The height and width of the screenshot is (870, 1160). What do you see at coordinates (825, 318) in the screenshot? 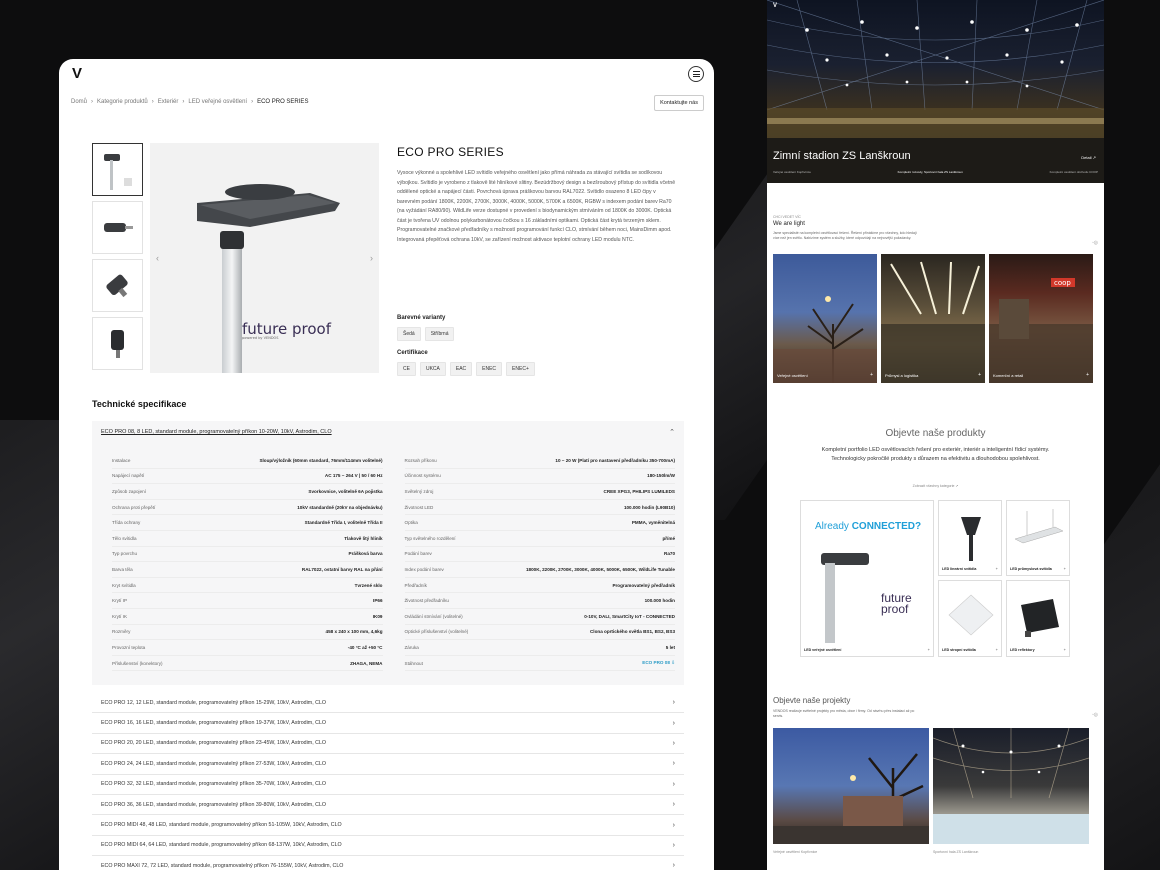
I see `category-card: Veřejné osvětlení +` at bounding box center [825, 318].